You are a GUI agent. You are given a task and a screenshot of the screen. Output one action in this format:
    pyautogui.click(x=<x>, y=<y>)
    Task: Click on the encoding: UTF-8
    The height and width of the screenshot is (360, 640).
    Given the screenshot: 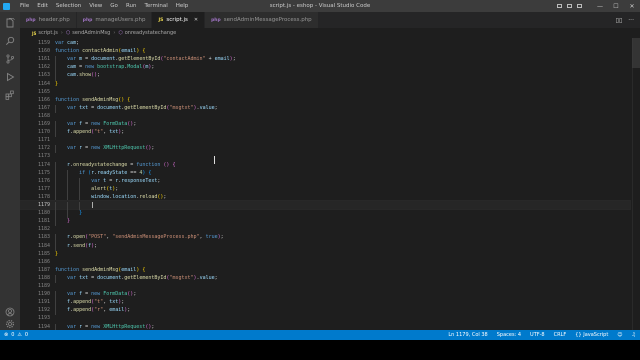 What is the action you would take?
    pyautogui.click(x=537, y=335)
    